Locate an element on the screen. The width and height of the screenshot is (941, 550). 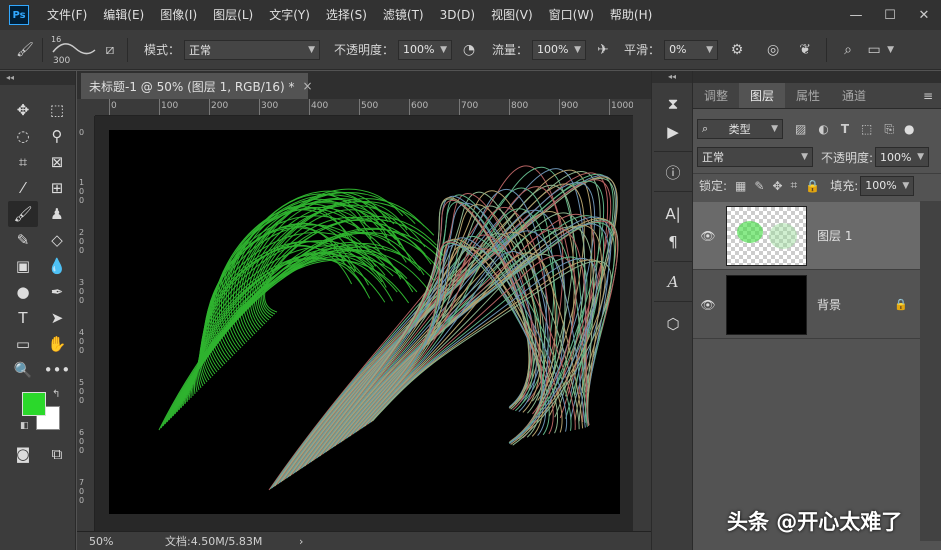
filter-adjustment-icon: ◐ is located at coordinates (823, 129).